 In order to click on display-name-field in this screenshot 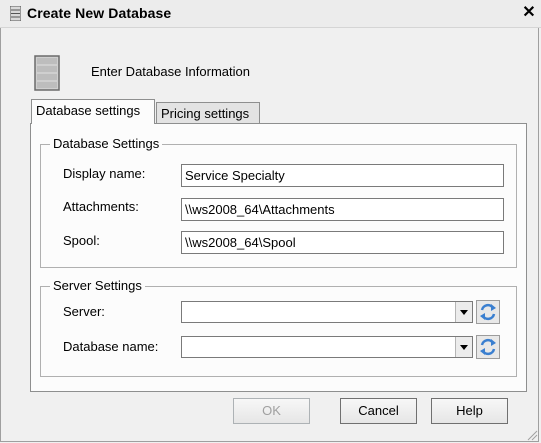, I will do `click(342, 175)`.